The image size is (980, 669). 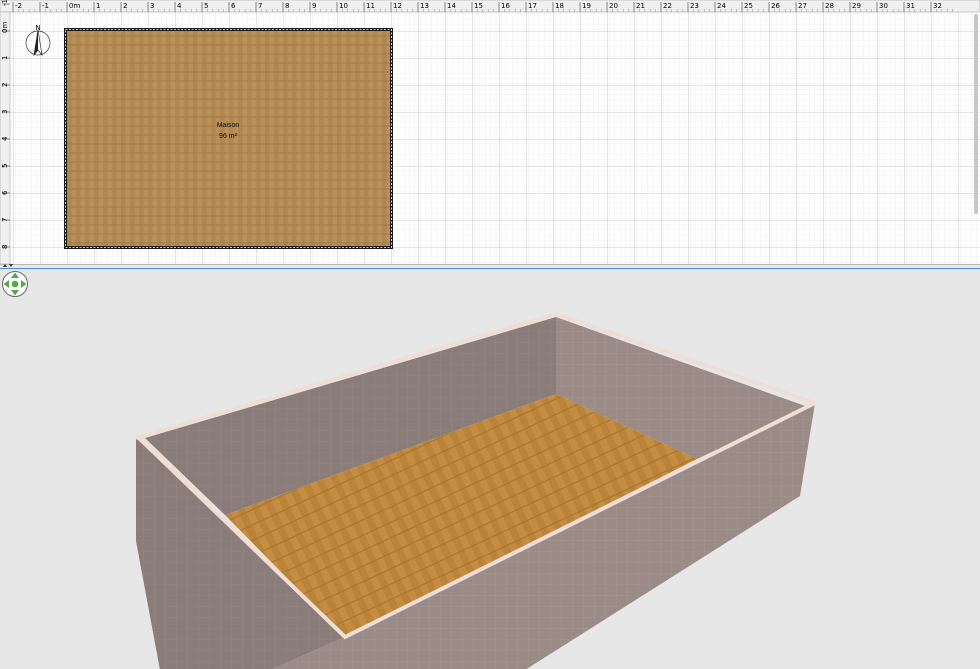 I want to click on room-maison: Maison 96 m², so click(x=228, y=138).